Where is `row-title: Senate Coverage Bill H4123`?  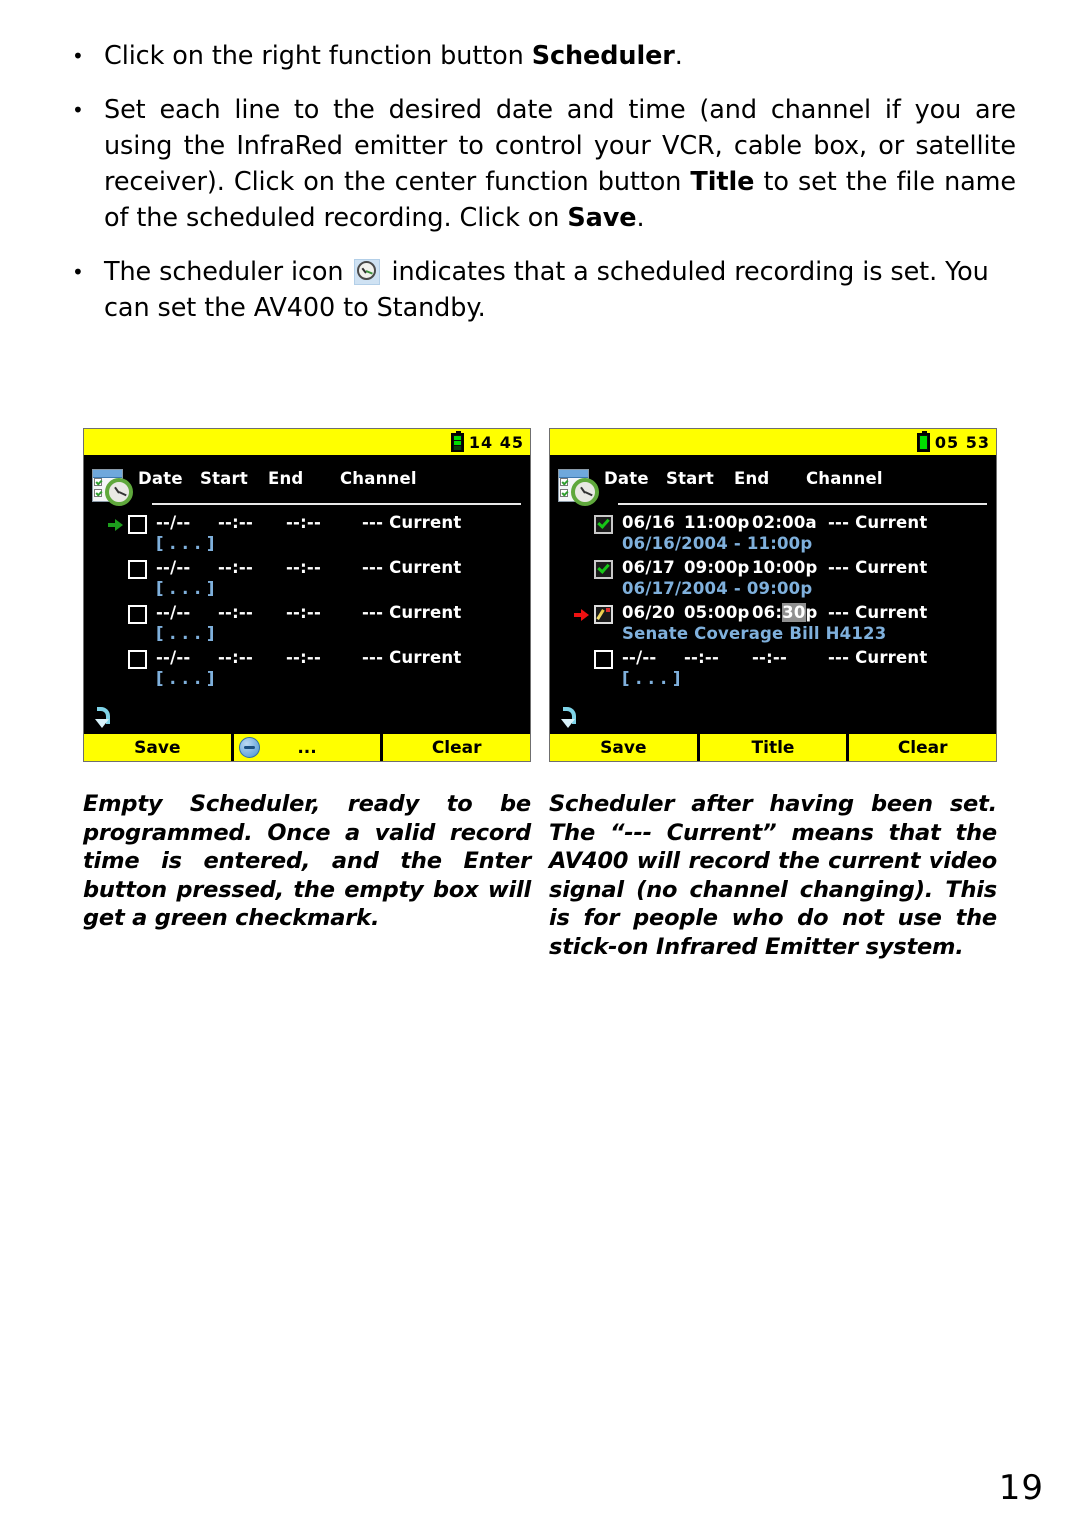
row-title: Senate Coverage Bill H4123 is located at coordinates (754, 633).